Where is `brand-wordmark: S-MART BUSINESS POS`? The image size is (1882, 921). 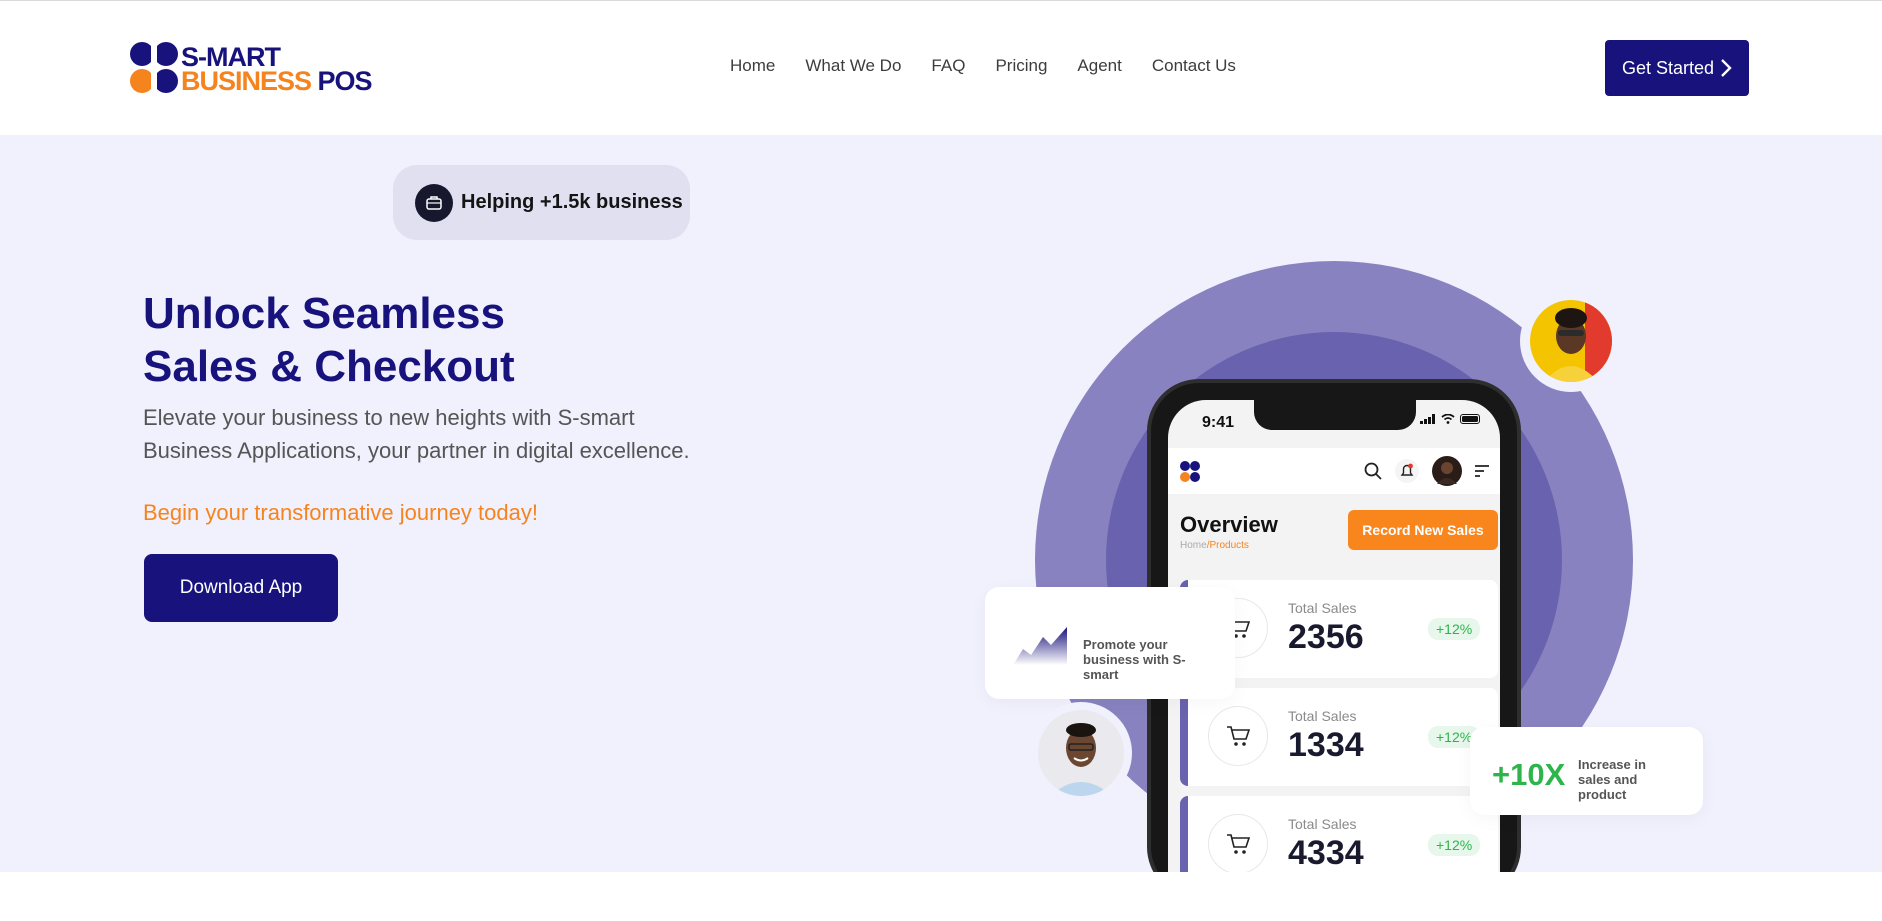
brand-wordmark: S-MART BUSINESS POS is located at coordinates (277, 70).